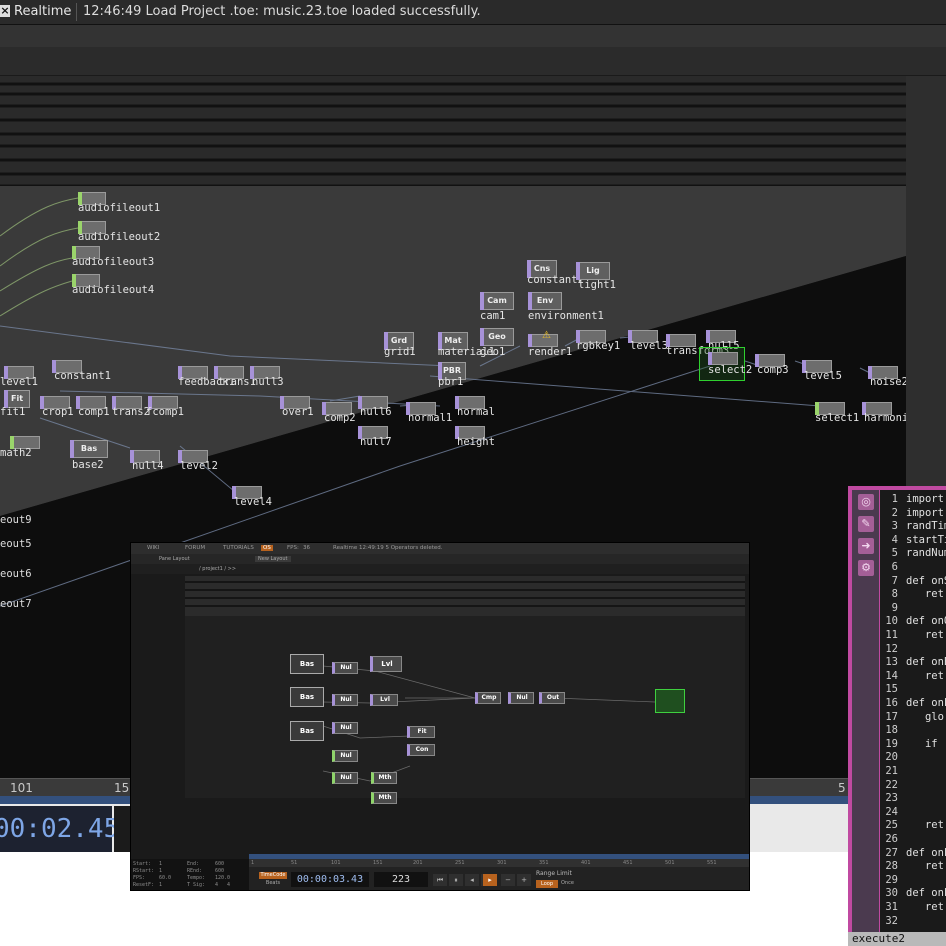 The image size is (946, 946). Describe the element at coordinates (670, 701) in the screenshot. I see `inner-selected-node` at that location.